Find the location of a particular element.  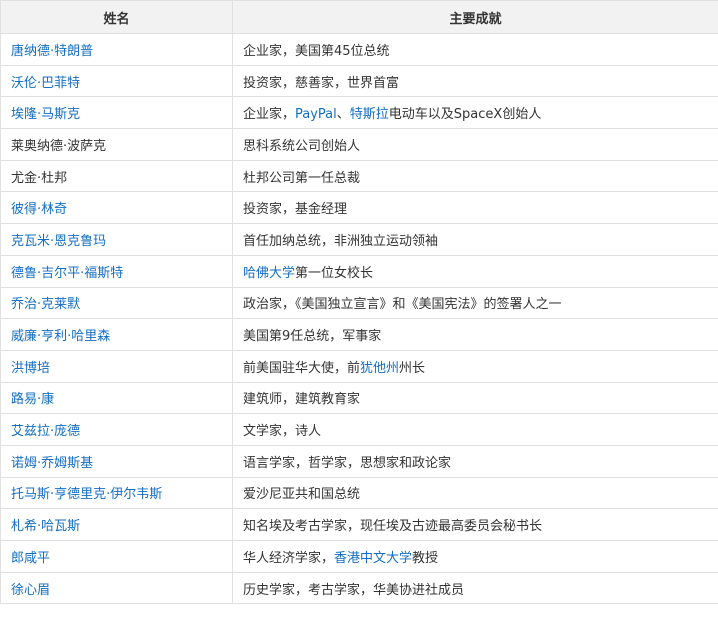

achievement-link: PayPal is located at coordinates (316, 114).